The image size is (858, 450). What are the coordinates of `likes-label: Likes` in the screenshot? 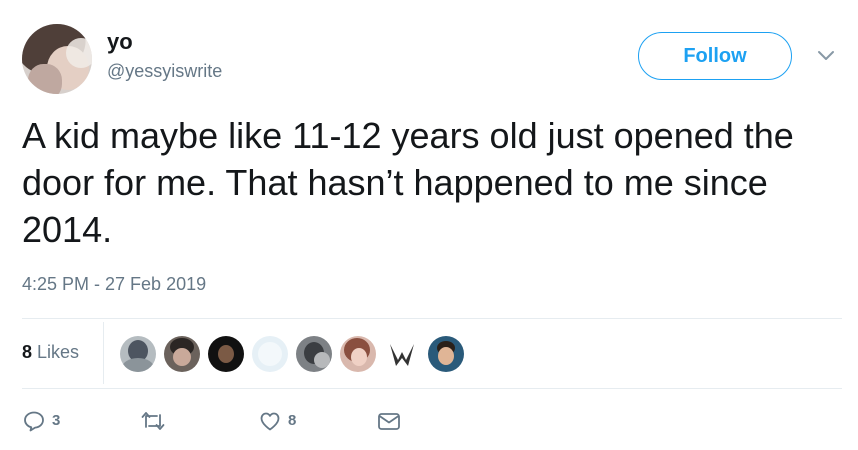 It's located at (58, 352).